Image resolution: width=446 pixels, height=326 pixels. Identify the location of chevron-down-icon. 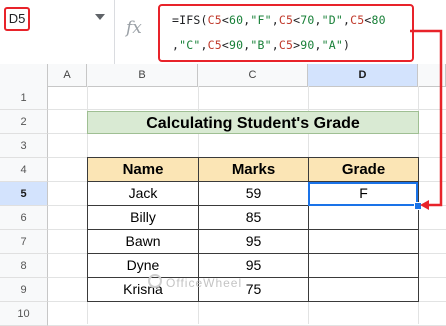
(100, 17).